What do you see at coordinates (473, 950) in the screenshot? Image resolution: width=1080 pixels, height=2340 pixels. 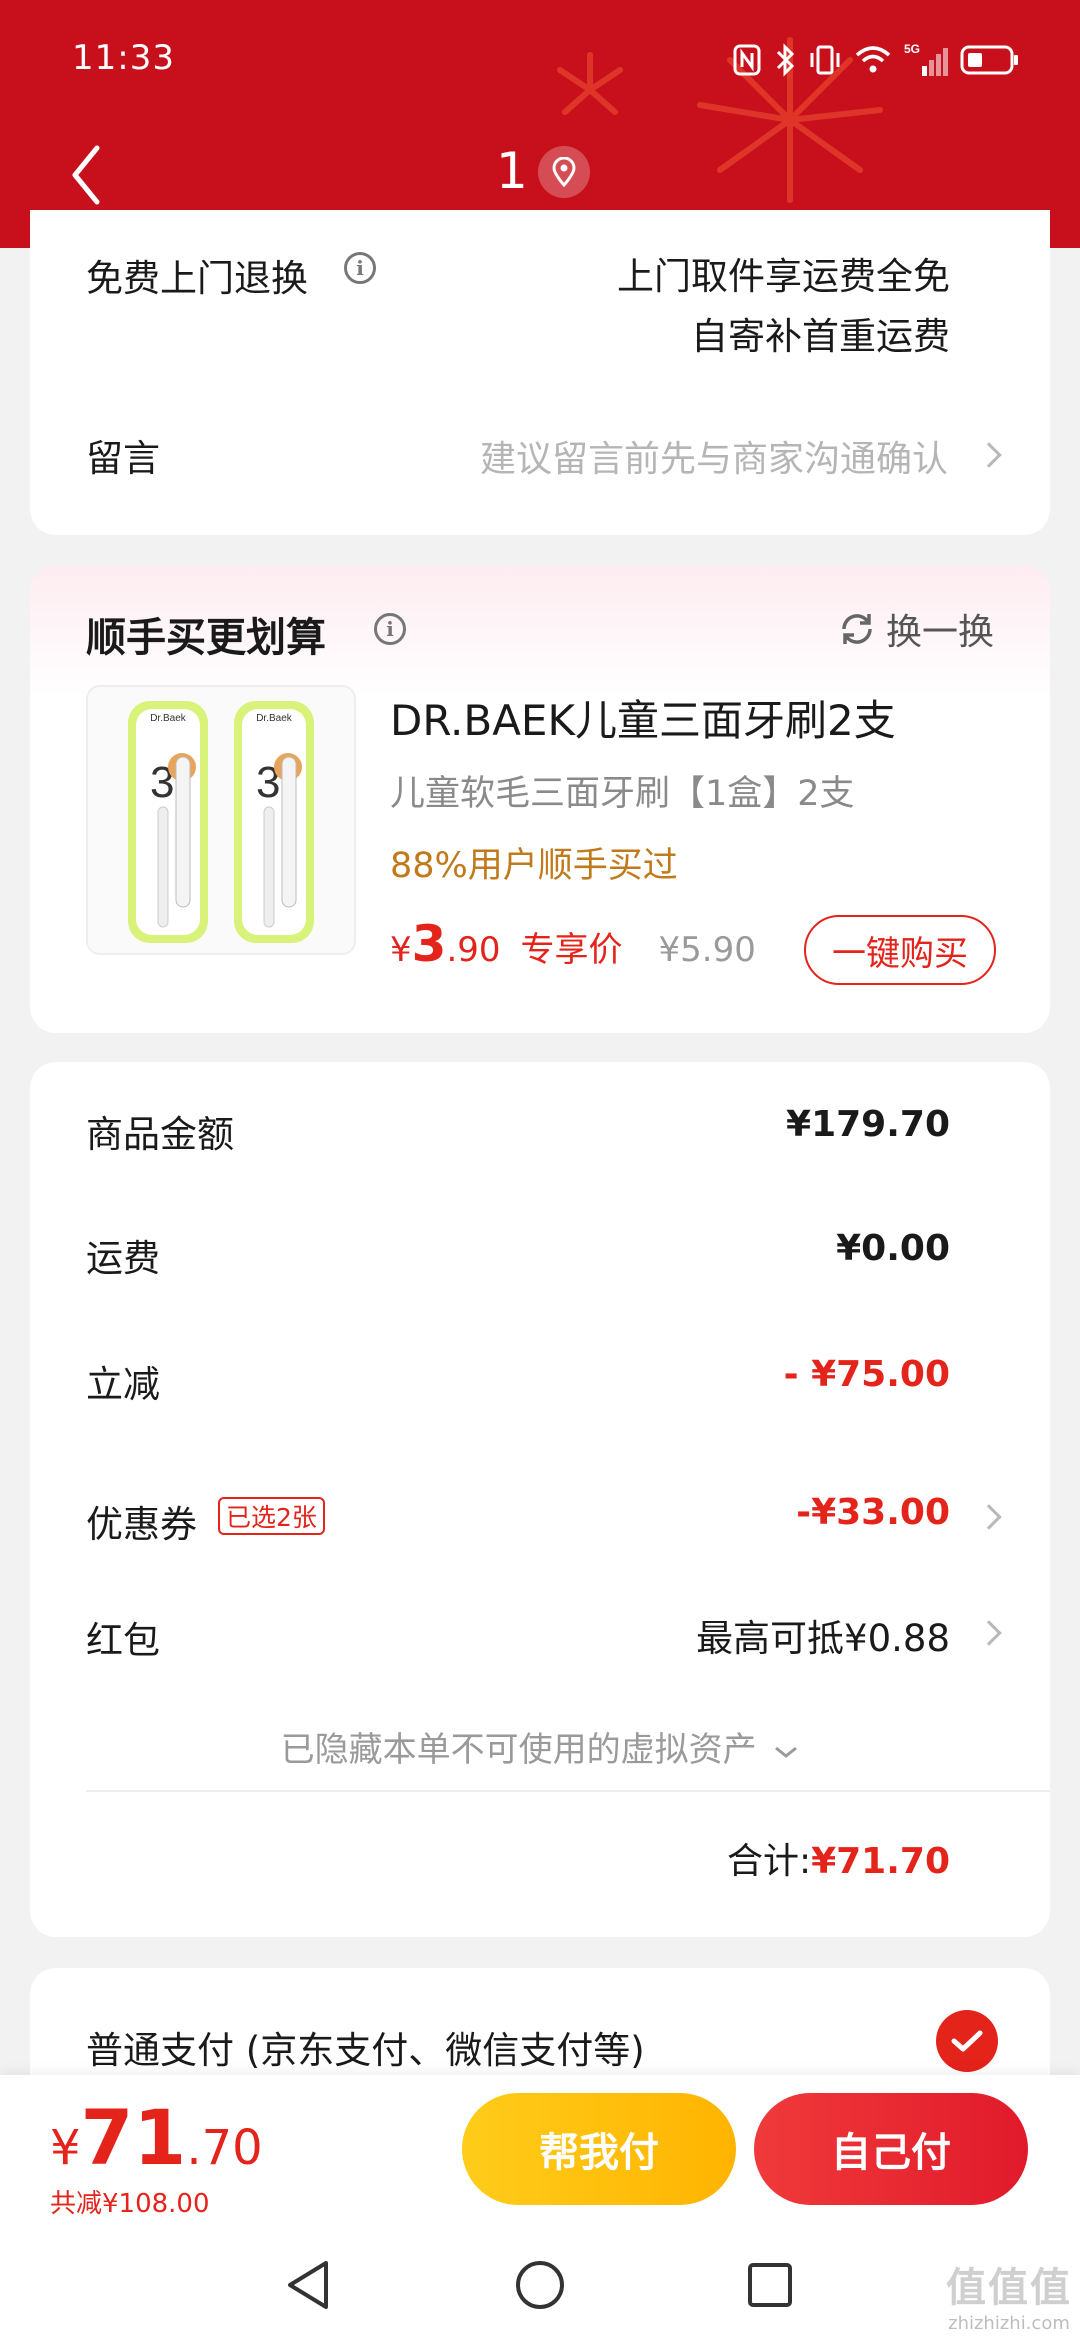 I see `price-decimal: .90` at bounding box center [473, 950].